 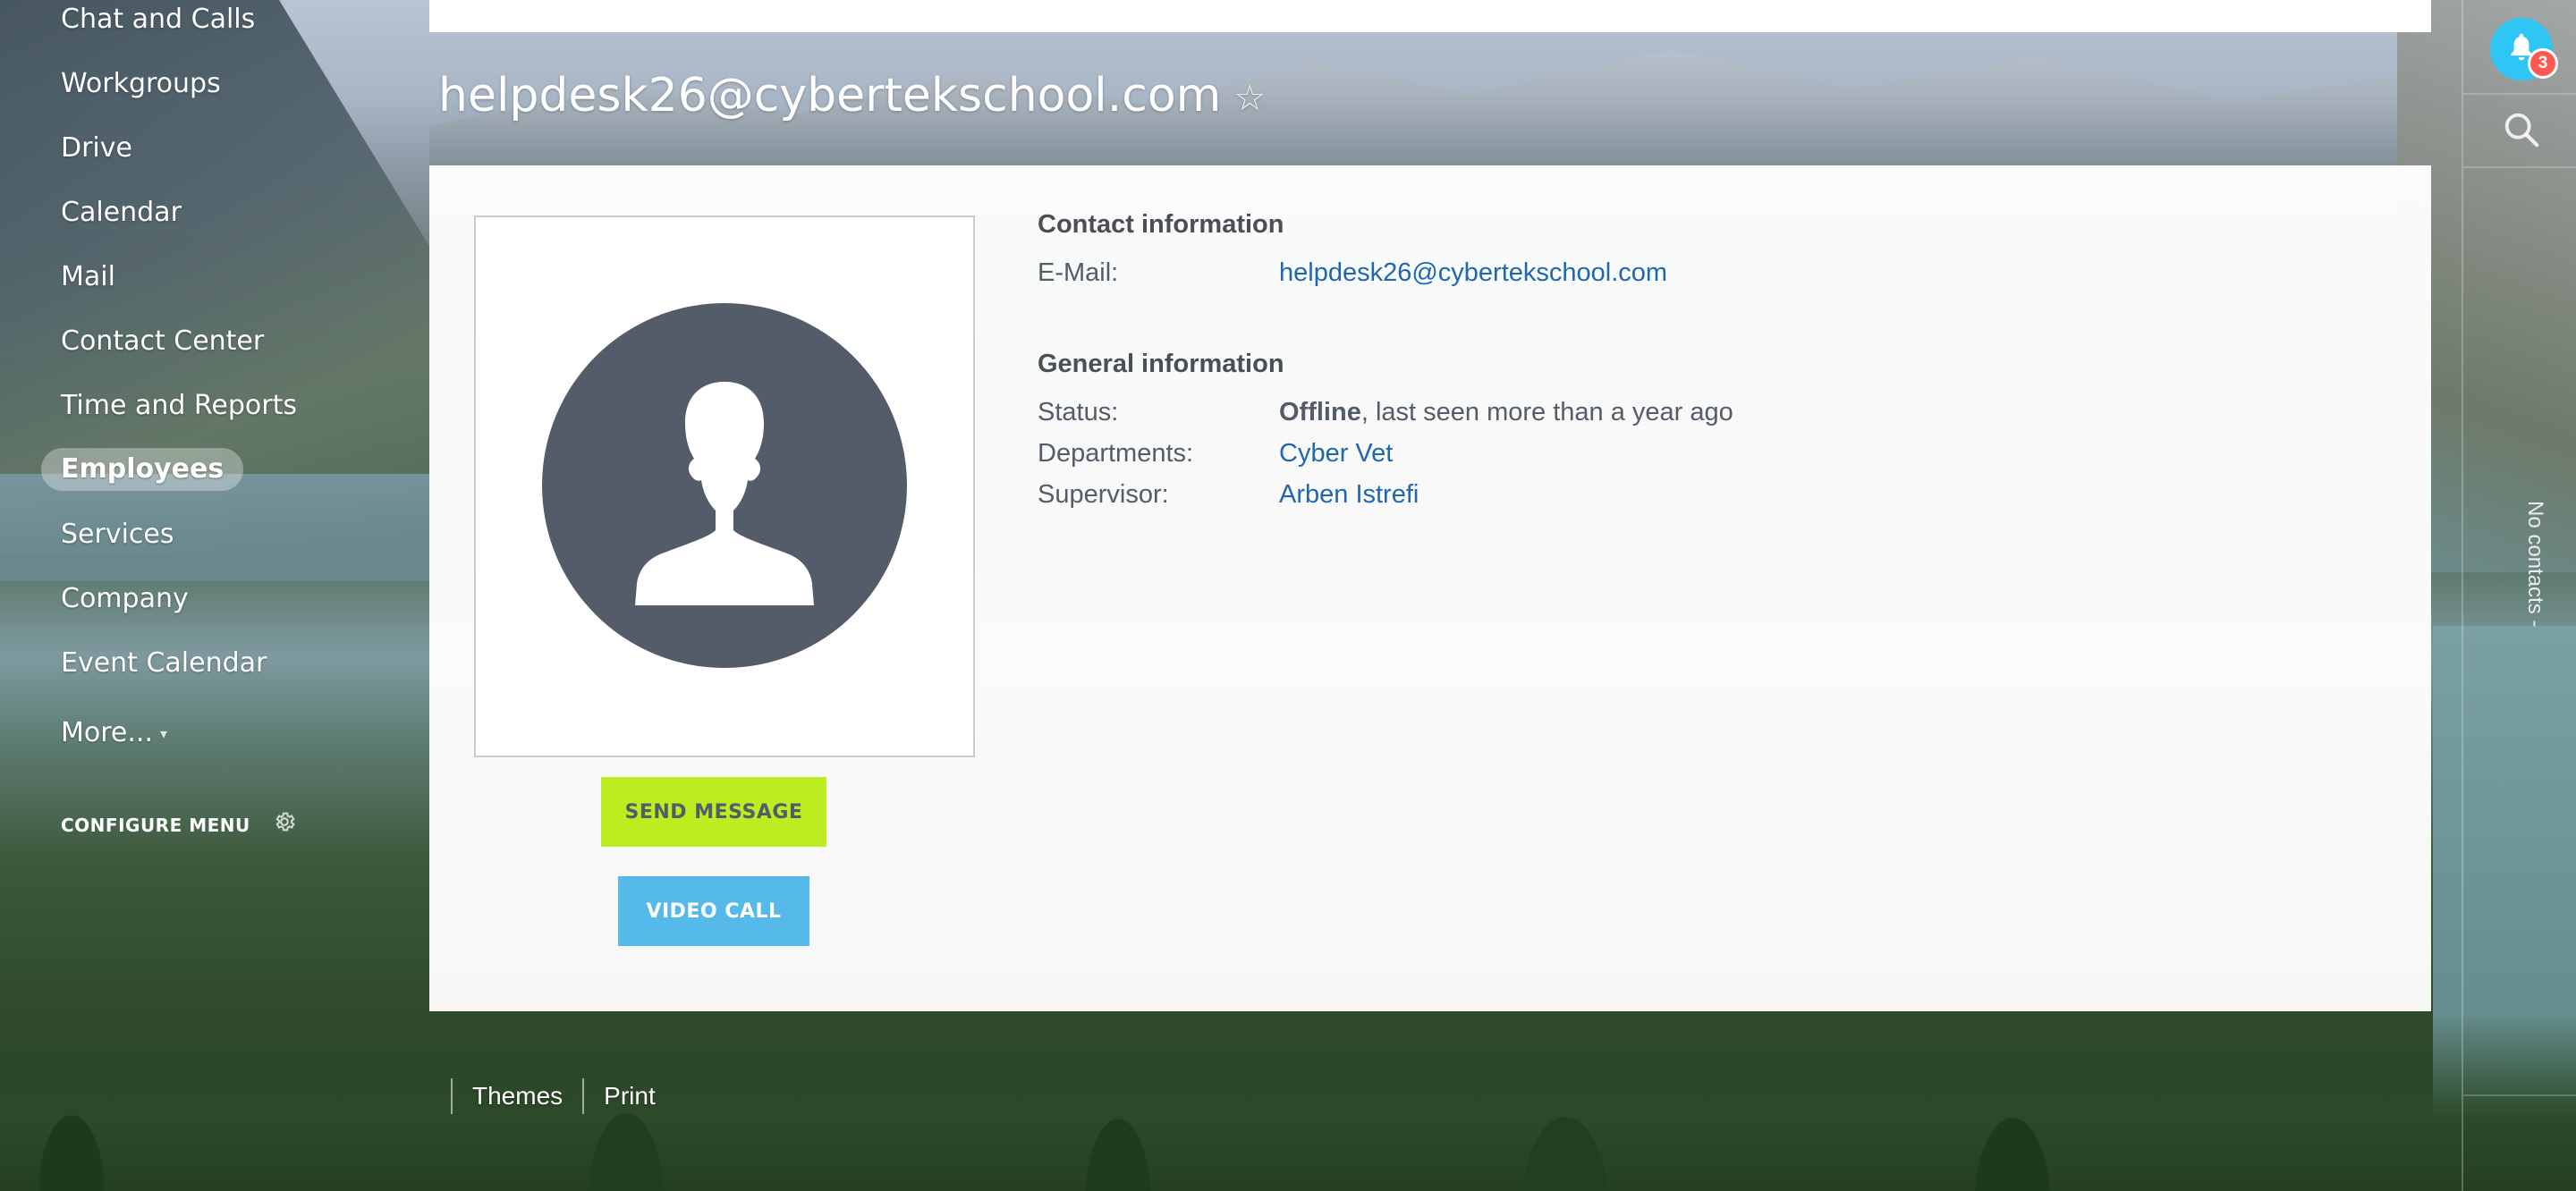 I want to click on menu-item-more: More... ▾, so click(x=114, y=733).